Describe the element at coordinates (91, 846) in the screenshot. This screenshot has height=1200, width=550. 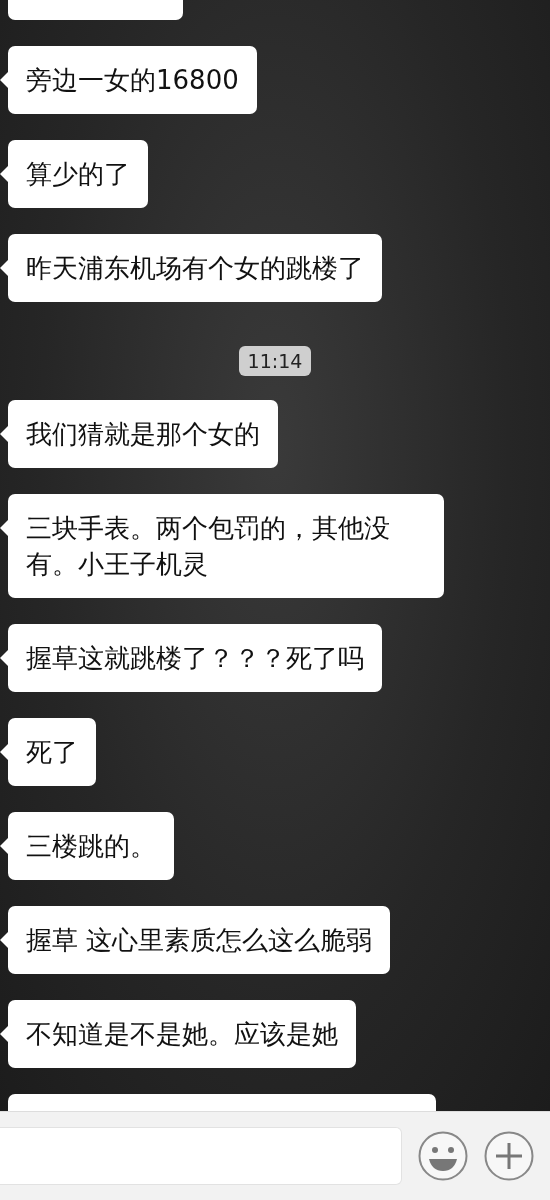
I see `message-bubble: 三楼跳的。` at that location.